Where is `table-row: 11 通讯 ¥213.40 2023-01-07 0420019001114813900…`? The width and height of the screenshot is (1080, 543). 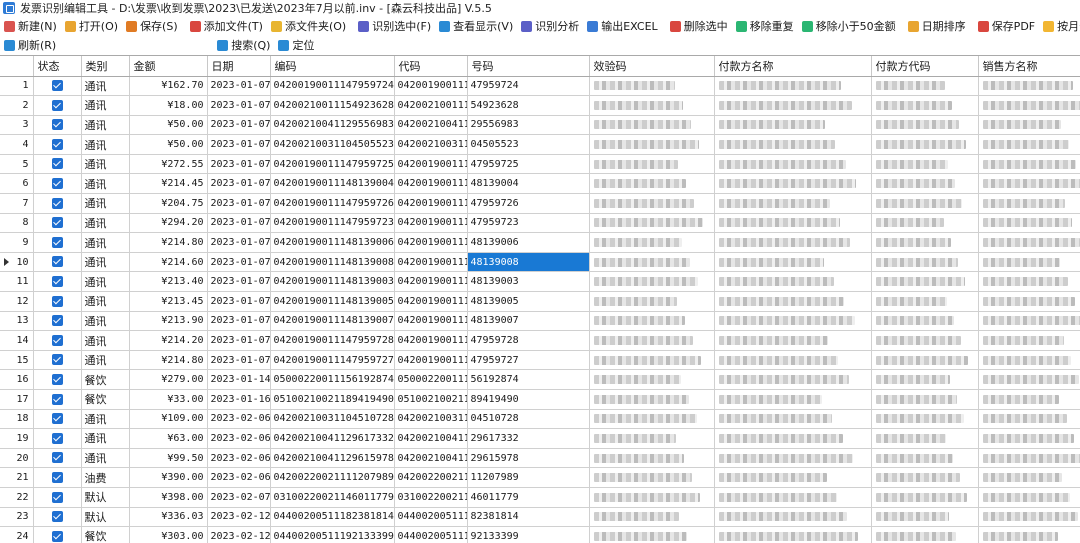
table-row: 11 通讯 ¥213.40 2023-01-07 0420019001114813900… is located at coordinates (540, 282).